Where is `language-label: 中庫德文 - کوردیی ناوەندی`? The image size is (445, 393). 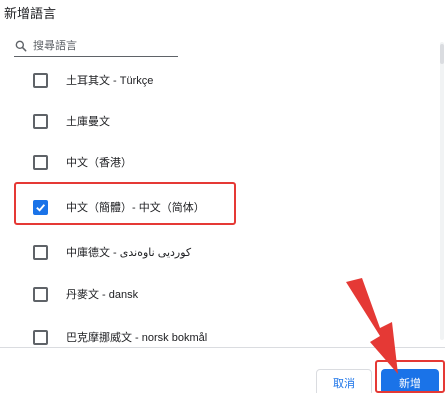
language-label: 中庫德文 - کوردیی ناوەندی is located at coordinates (129, 253).